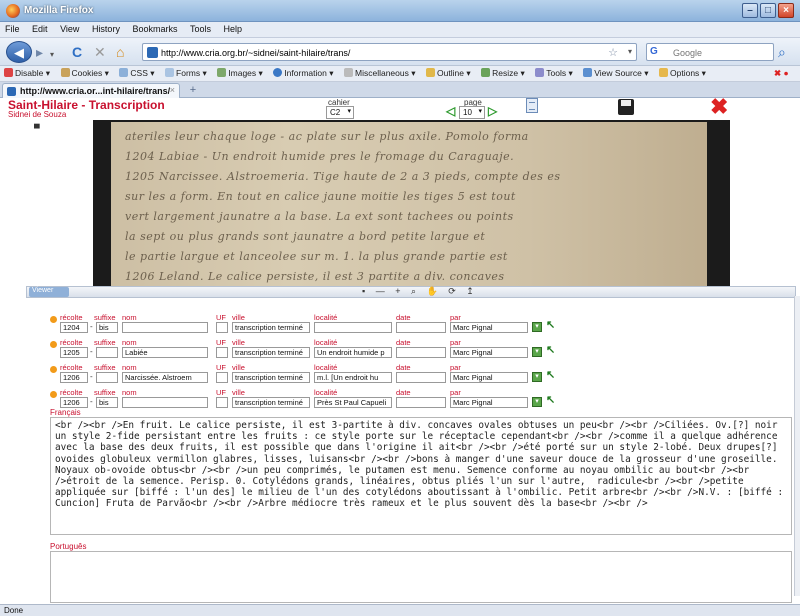 The image size is (800, 616). I want to click on menu-file: File, so click(12, 28).